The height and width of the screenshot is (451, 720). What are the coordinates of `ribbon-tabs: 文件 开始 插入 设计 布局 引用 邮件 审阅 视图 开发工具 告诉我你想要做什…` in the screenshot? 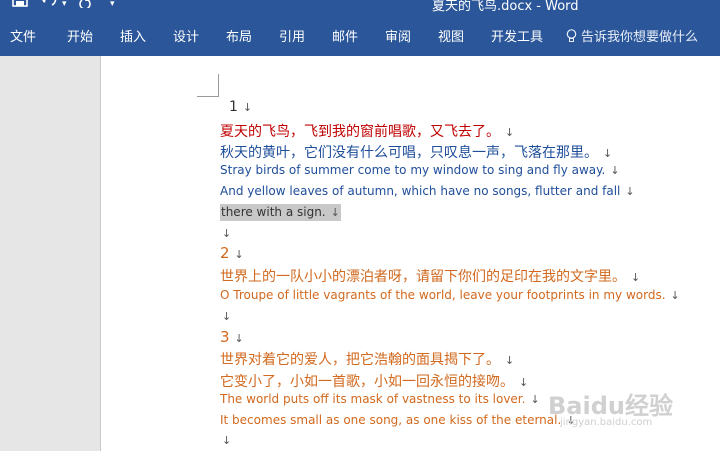 It's located at (360, 36).